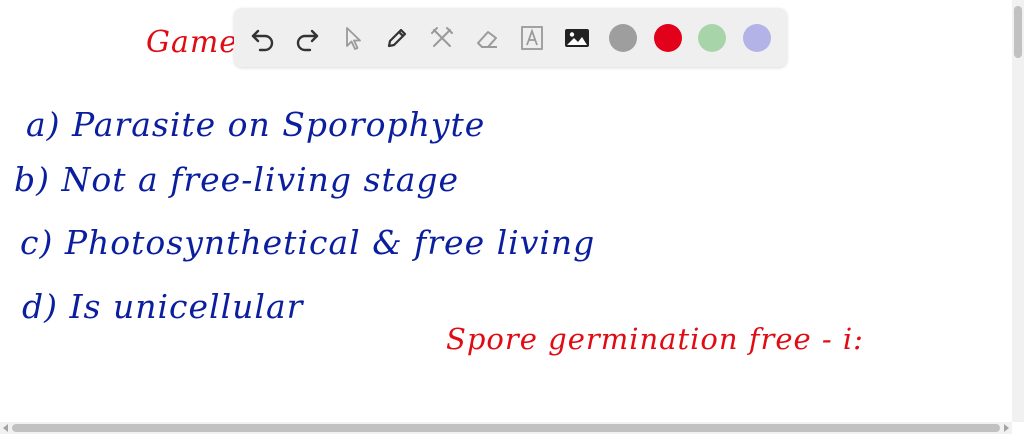  Describe the element at coordinates (5, 428) in the screenshot. I see `scroll-left-arrow-icon` at that location.